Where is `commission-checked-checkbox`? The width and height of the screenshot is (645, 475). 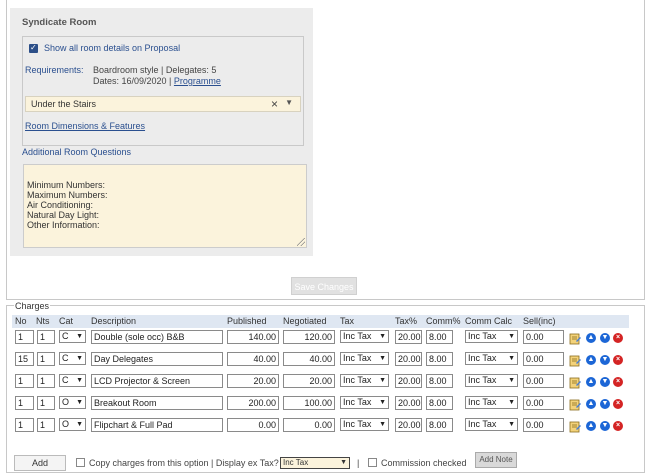 commission-checked-checkbox is located at coordinates (372, 462).